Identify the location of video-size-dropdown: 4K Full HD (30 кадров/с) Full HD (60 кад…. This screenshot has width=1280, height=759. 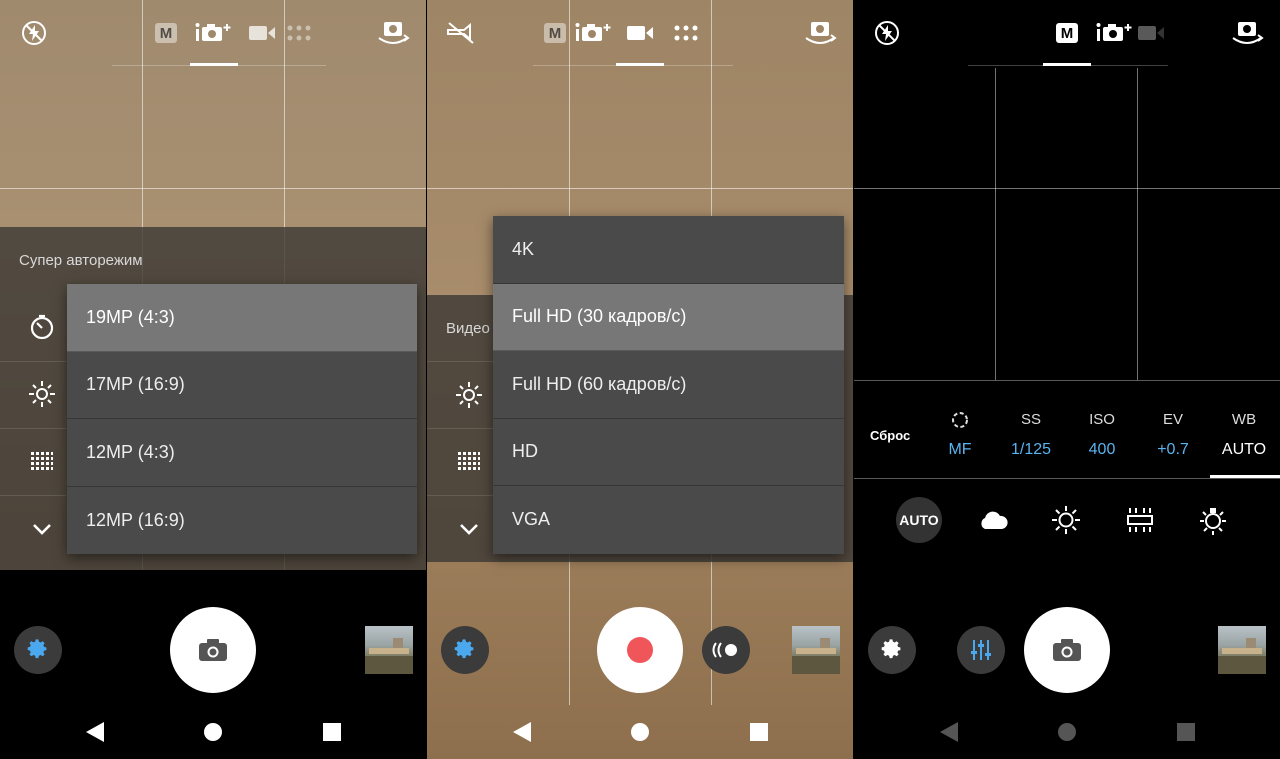
(668, 385).